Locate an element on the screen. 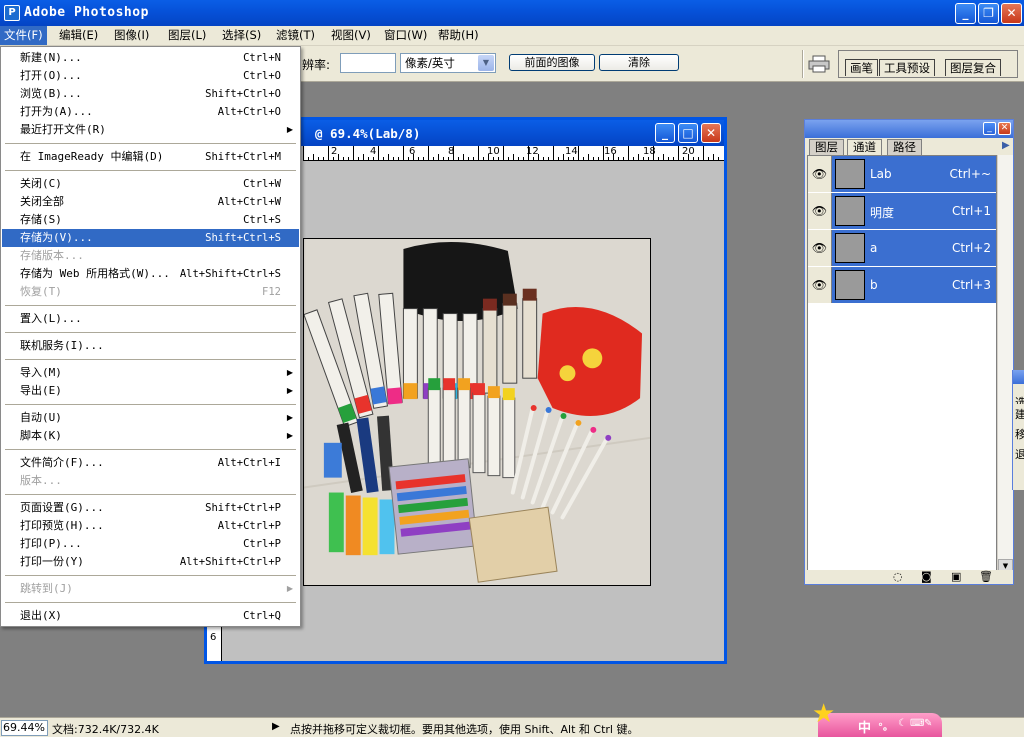  menu-file: 文件(F) is located at coordinates (23, 35).